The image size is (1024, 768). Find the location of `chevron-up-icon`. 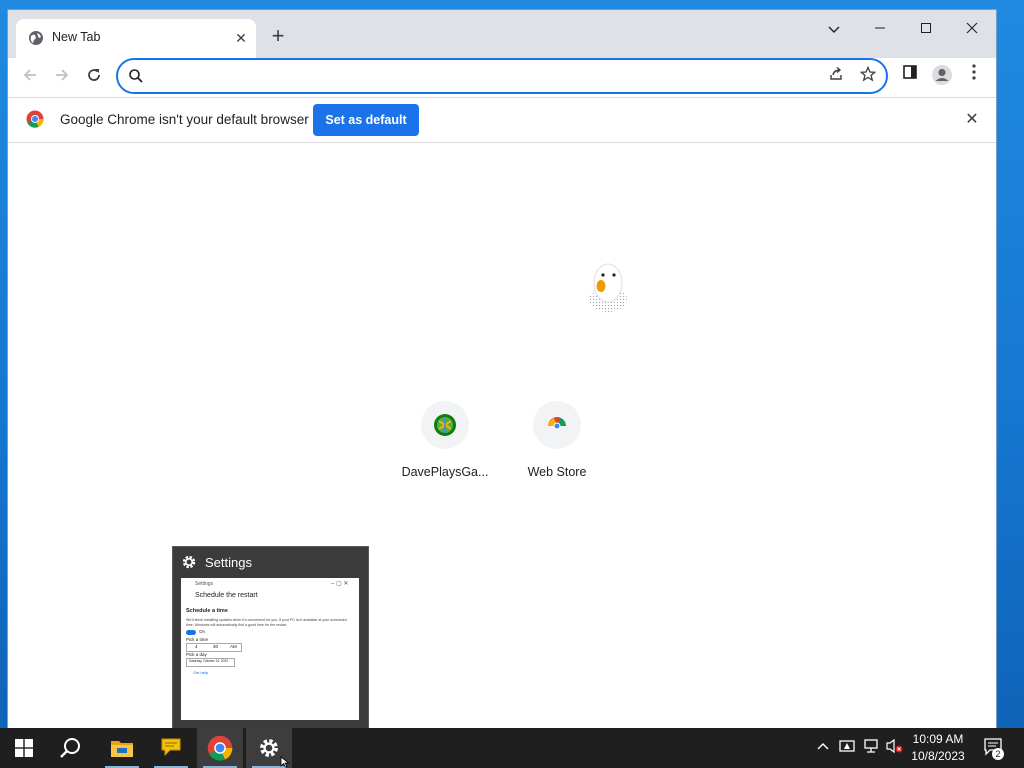

chevron-up-icon is located at coordinates (823, 746).